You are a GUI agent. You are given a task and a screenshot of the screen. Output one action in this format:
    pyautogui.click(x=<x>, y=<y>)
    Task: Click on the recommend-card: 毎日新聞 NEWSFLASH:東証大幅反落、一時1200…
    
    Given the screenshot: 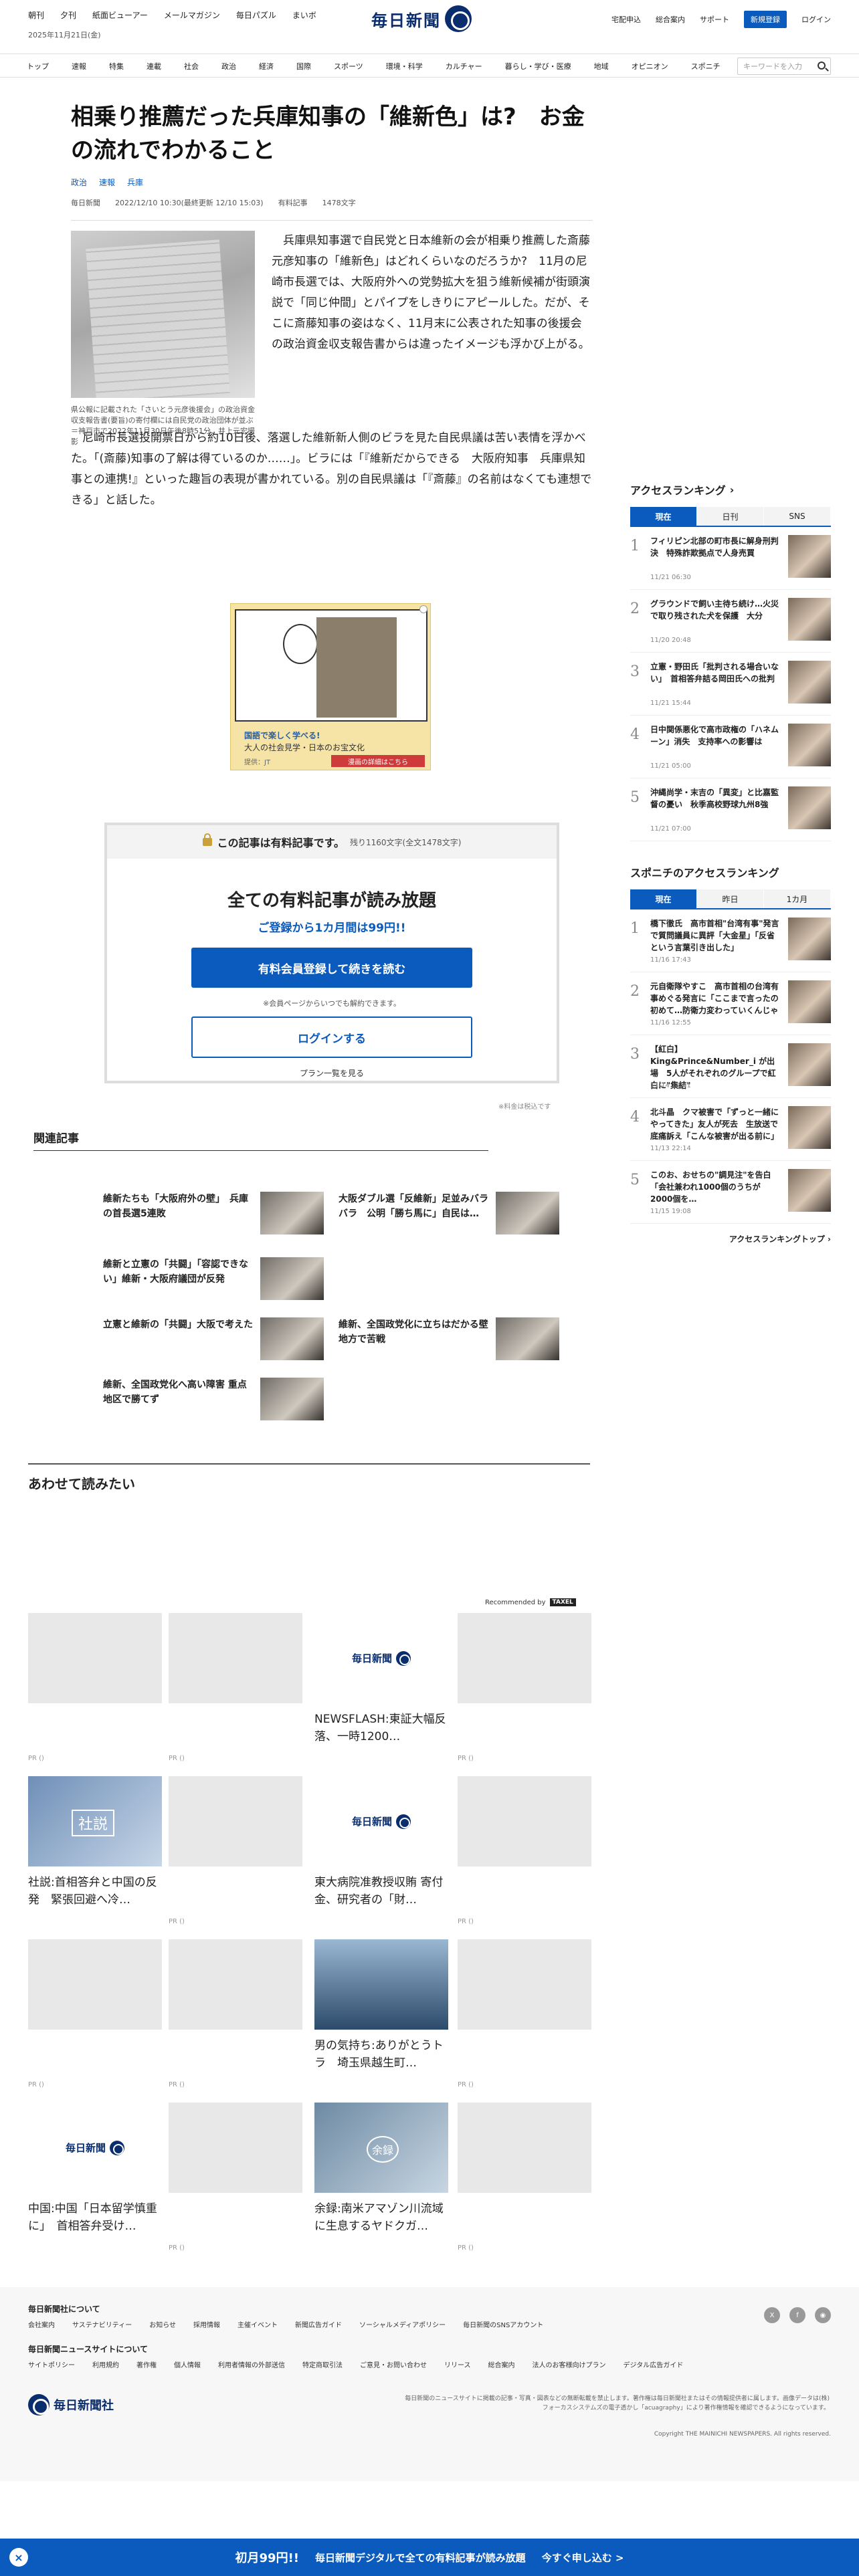 What is the action you would take?
    pyautogui.click(x=381, y=1690)
    